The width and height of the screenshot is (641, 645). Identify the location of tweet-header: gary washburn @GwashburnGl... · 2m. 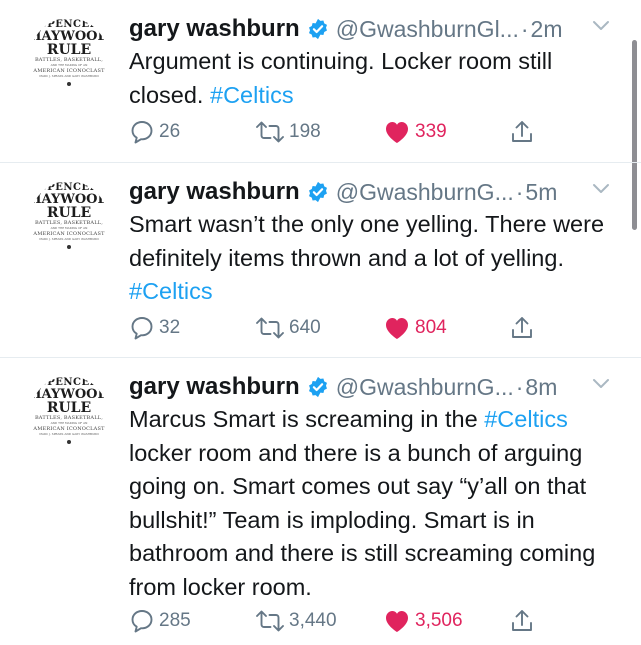
(370, 29).